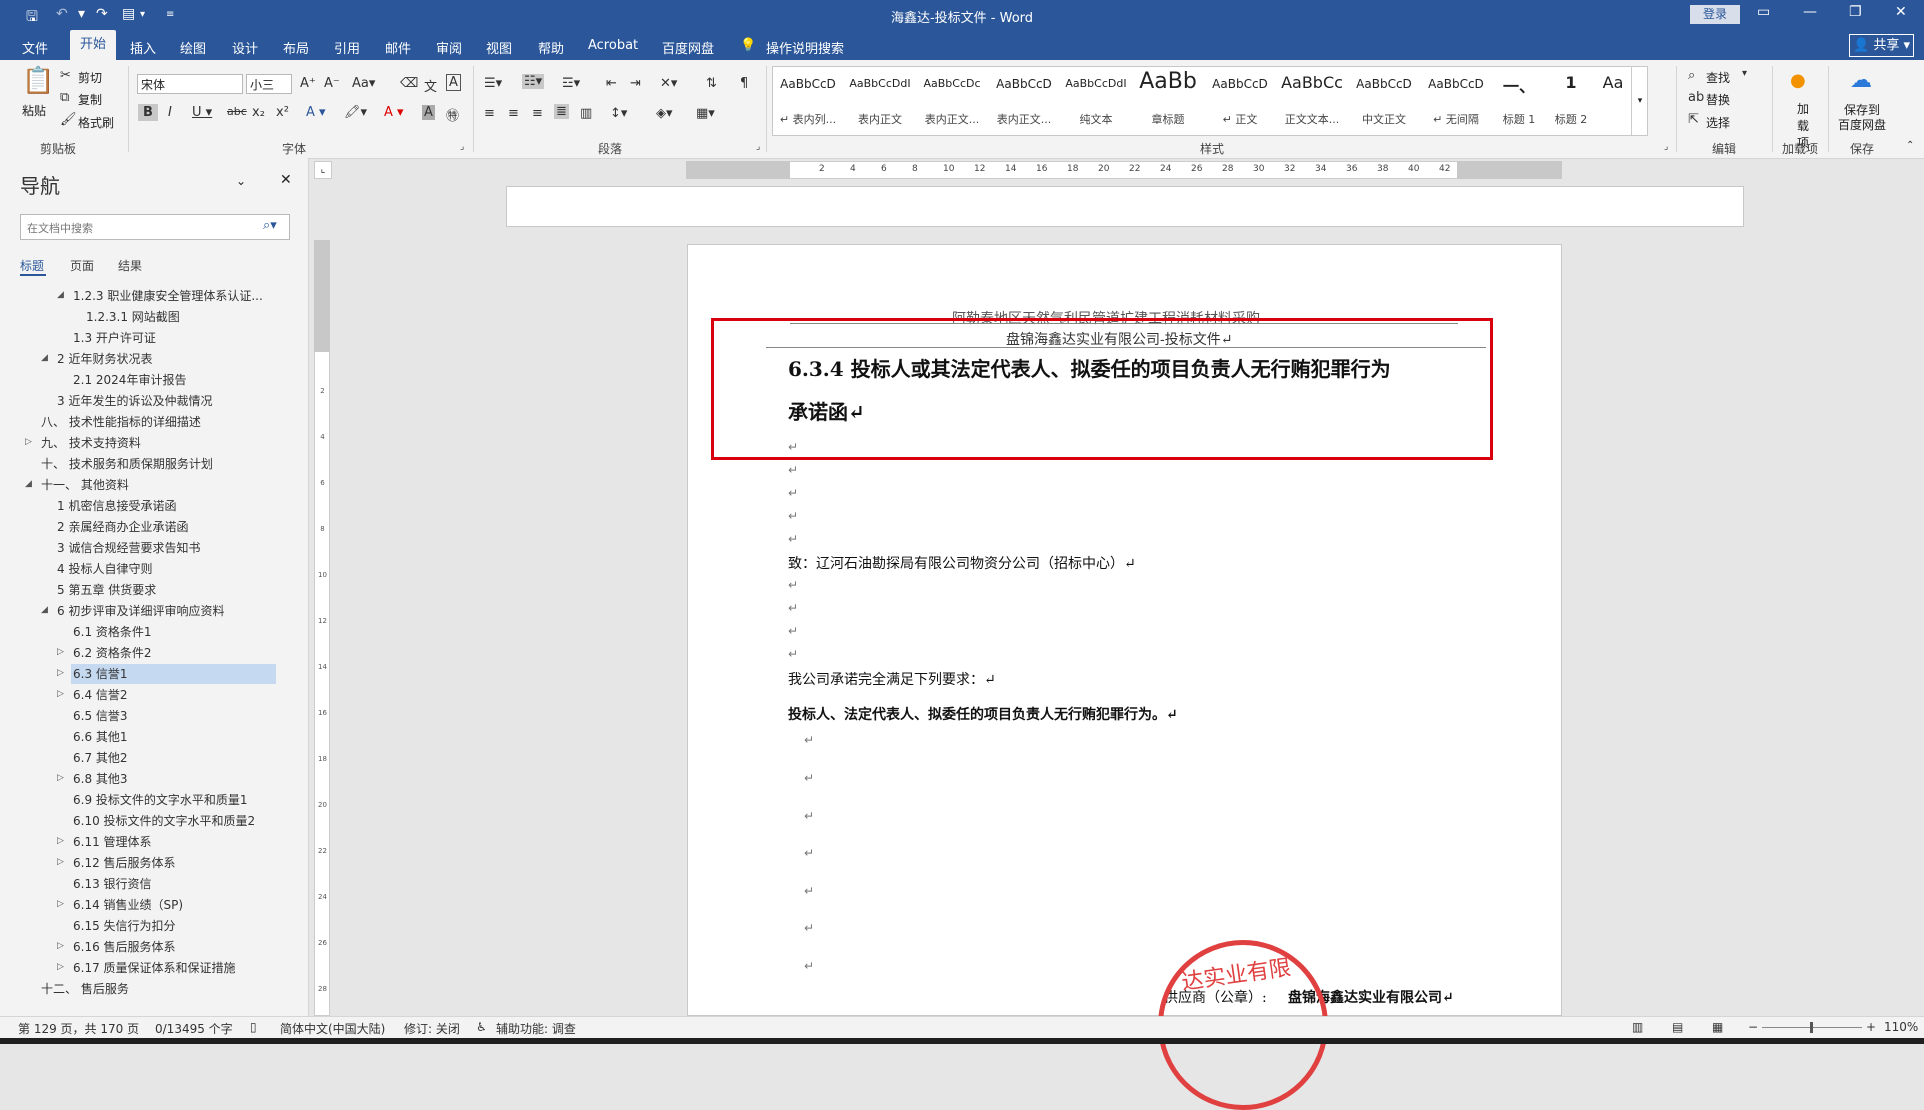 The width and height of the screenshot is (1924, 1110). What do you see at coordinates (173, 338) in the screenshot?
I see `nav-heading-item: 1.3 开户许可证` at bounding box center [173, 338].